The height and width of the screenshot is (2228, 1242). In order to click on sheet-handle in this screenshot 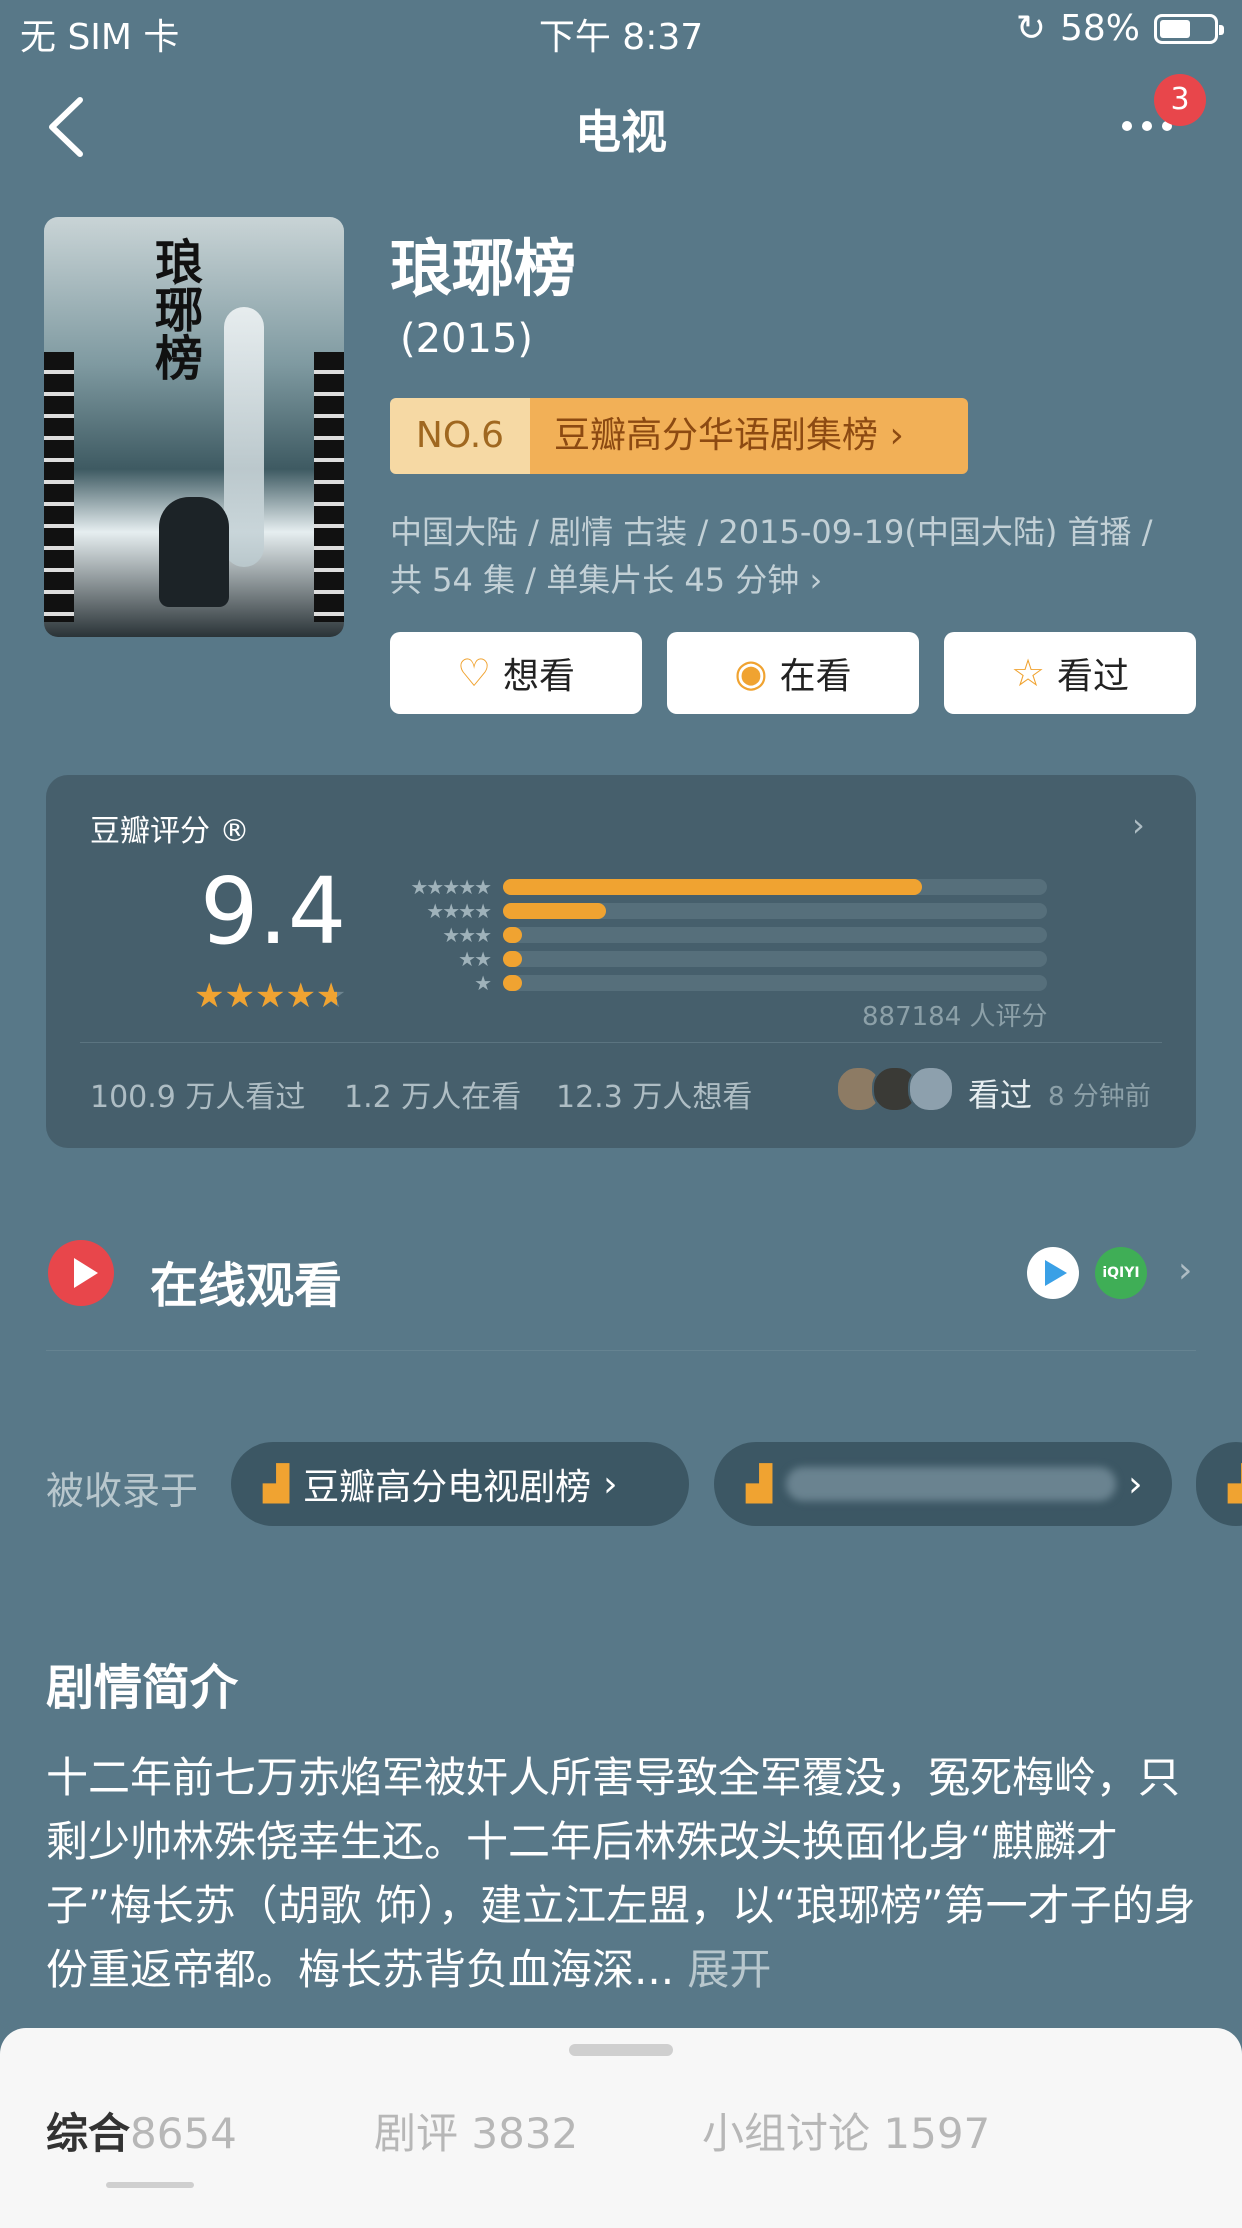, I will do `click(621, 2050)`.